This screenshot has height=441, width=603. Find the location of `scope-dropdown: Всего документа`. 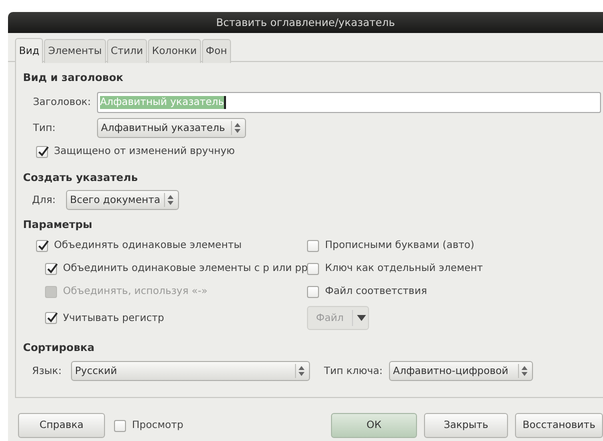

scope-dropdown: Всего документа is located at coordinates (122, 200).